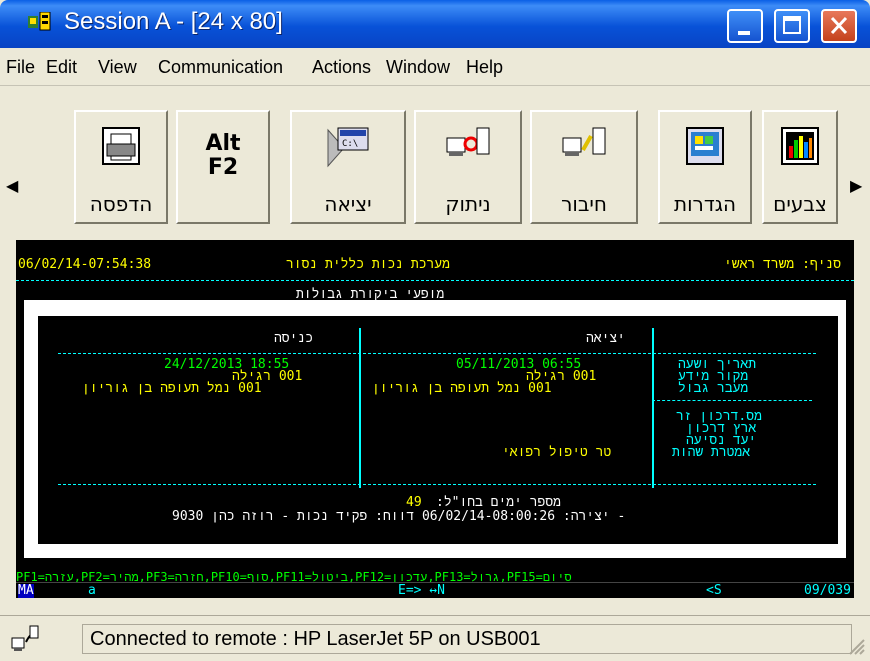 This screenshot has height=661, width=870. What do you see at coordinates (172, 388) in the screenshot?
I see `entry-crossing: 001 נמל תעופה בן גוריון` at bounding box center [172, 388].